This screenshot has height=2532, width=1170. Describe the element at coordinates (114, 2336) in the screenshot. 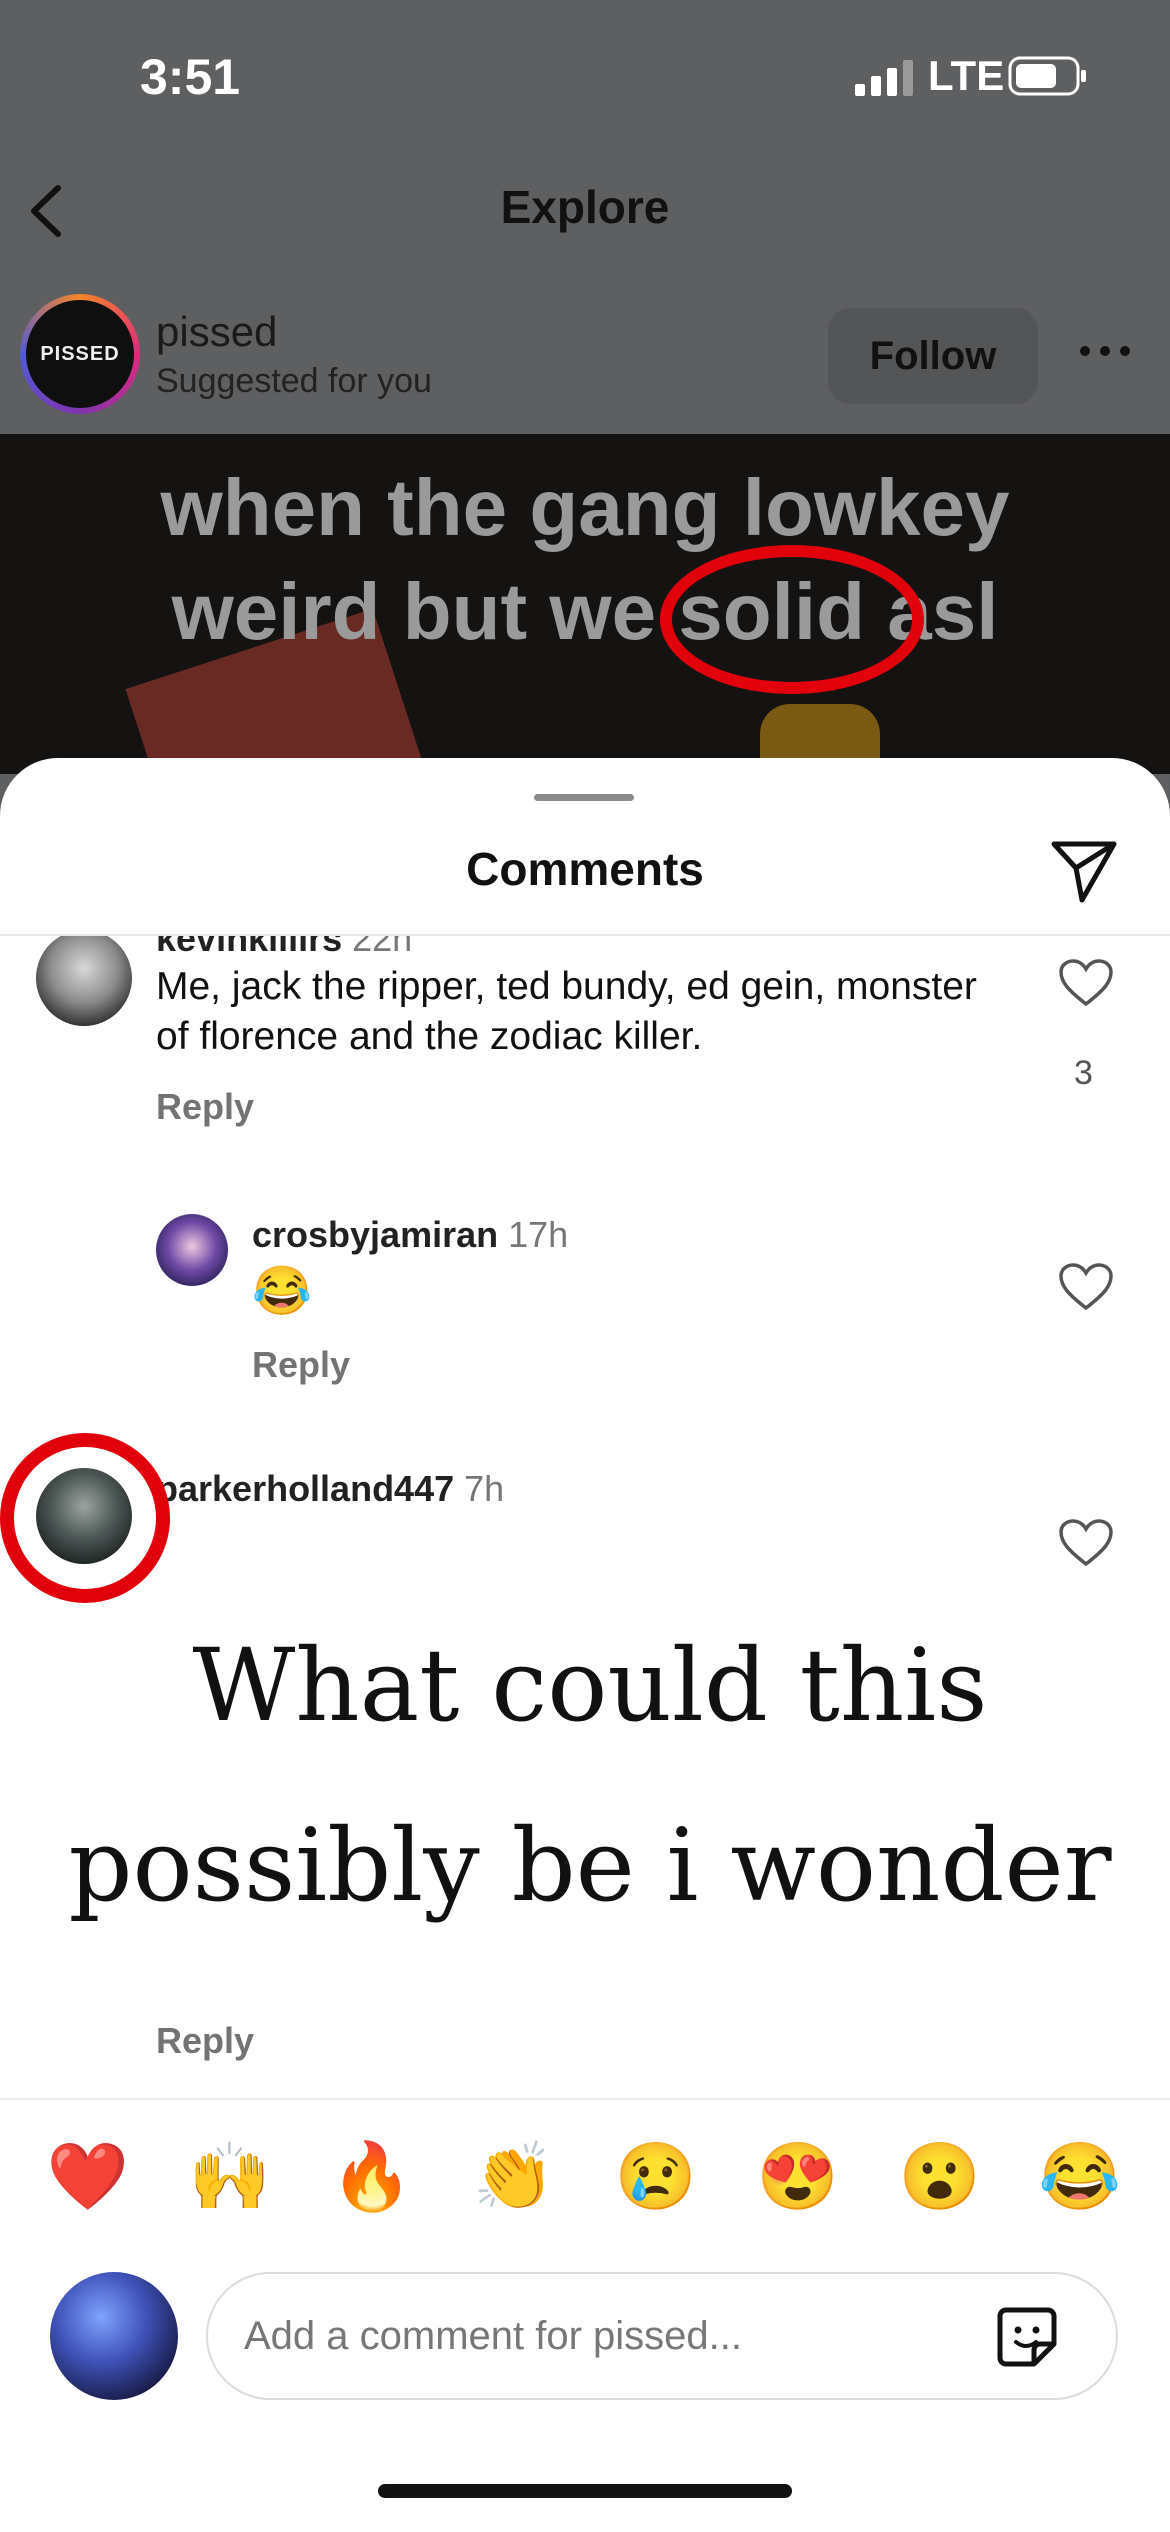

I see `my-avatar` at that location.